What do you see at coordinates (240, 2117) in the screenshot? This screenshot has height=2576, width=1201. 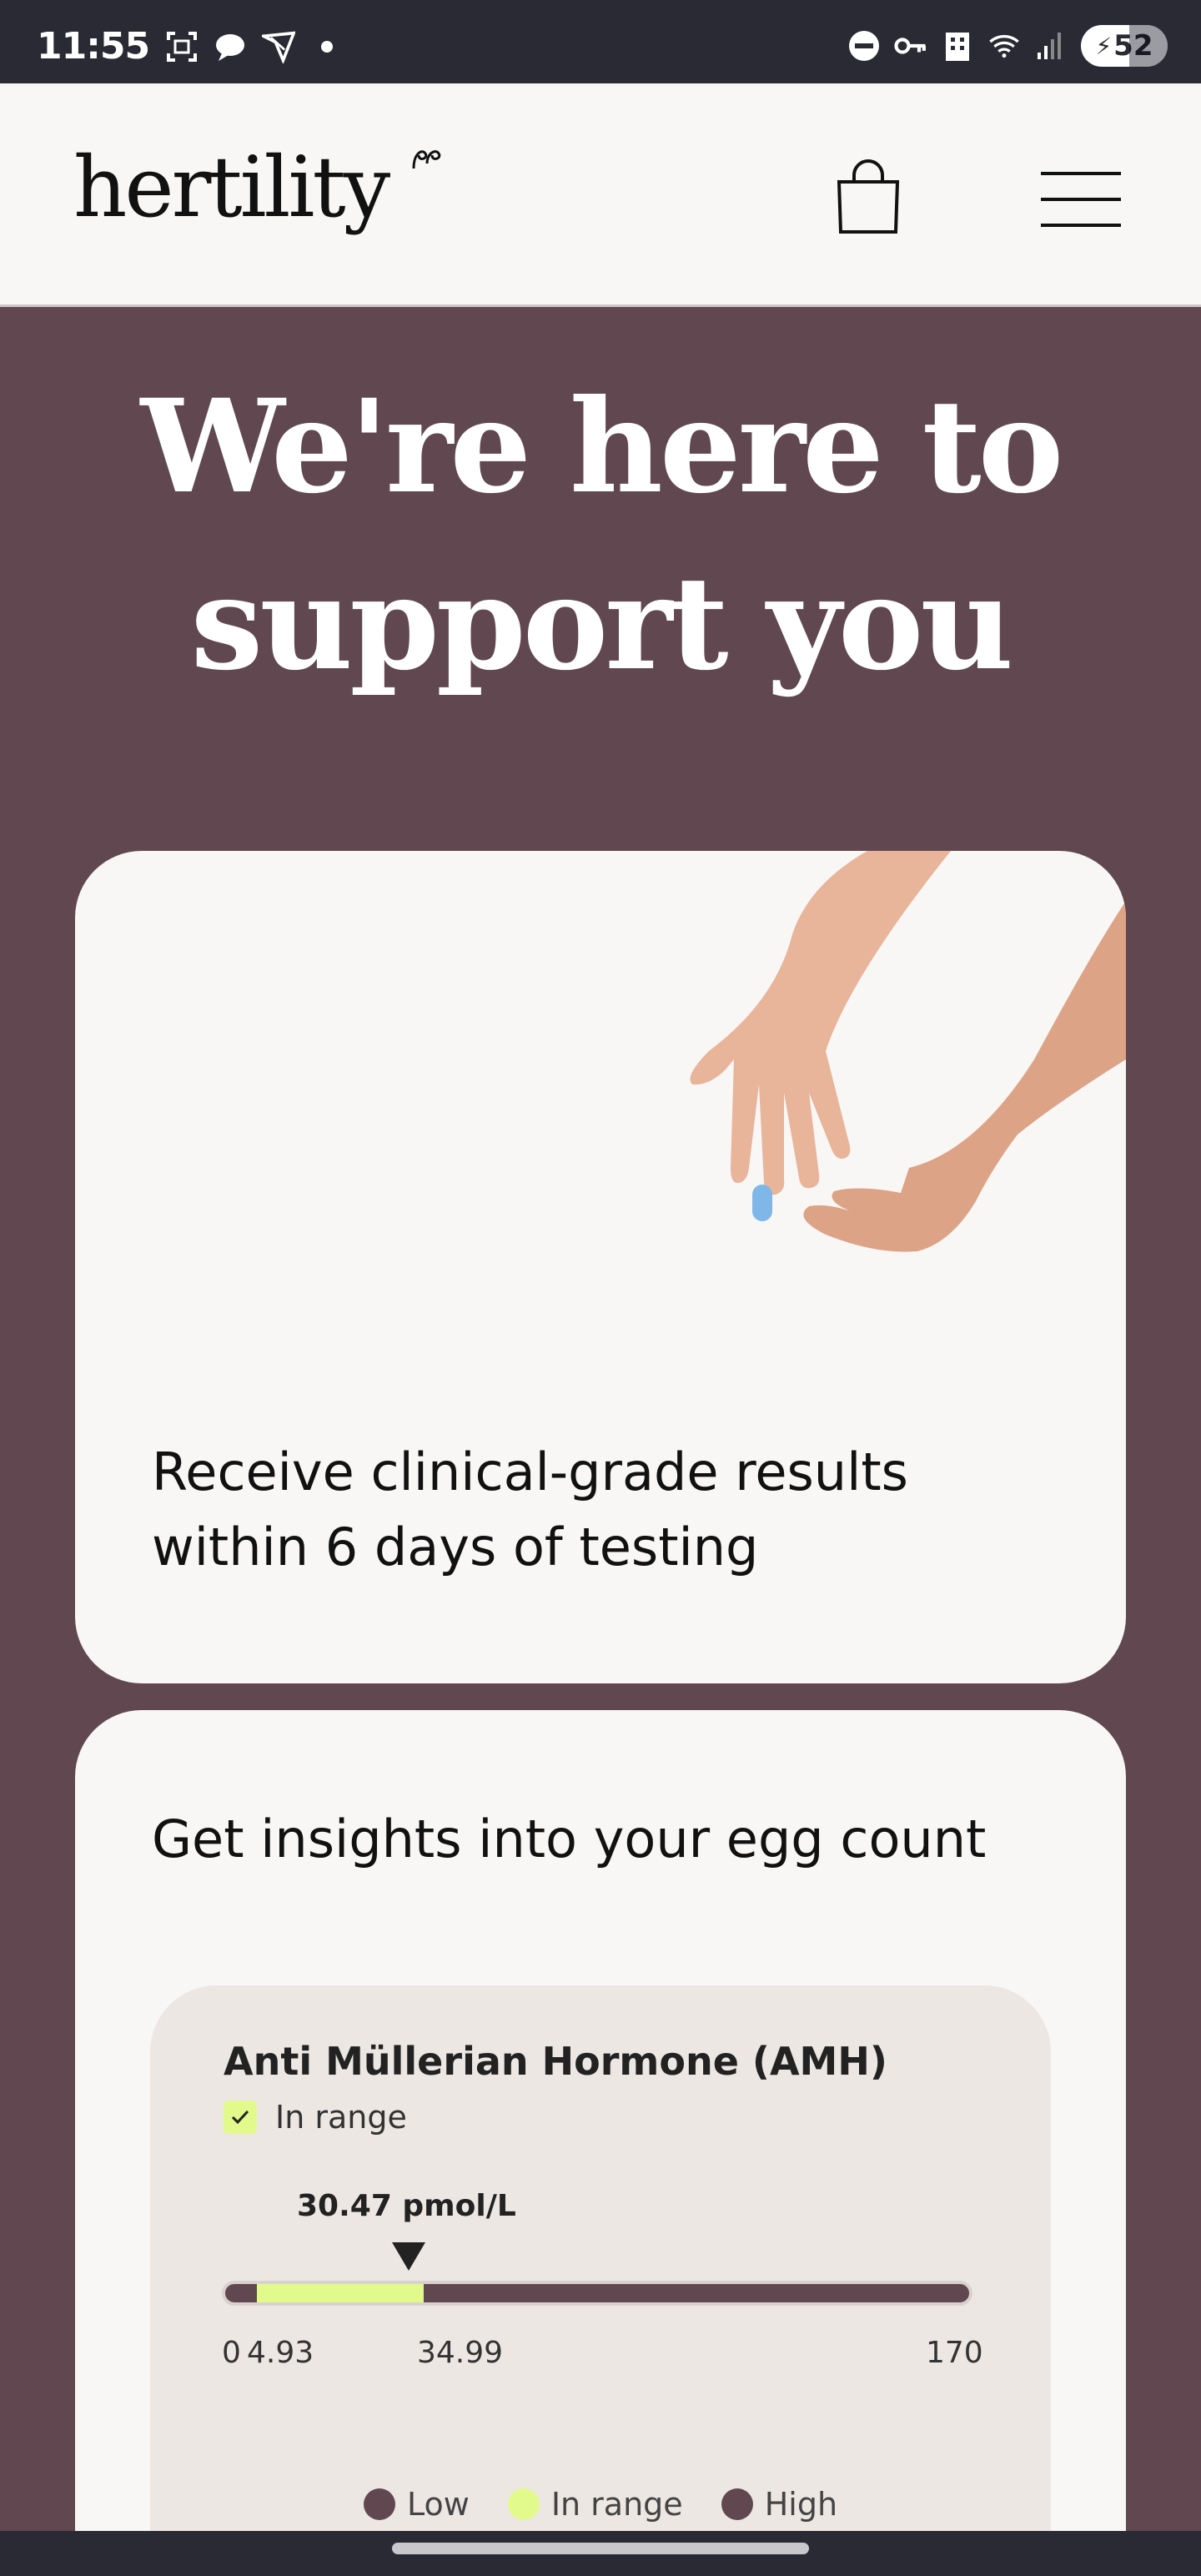 I see `check-icon` at bounding box center [240, 2117].